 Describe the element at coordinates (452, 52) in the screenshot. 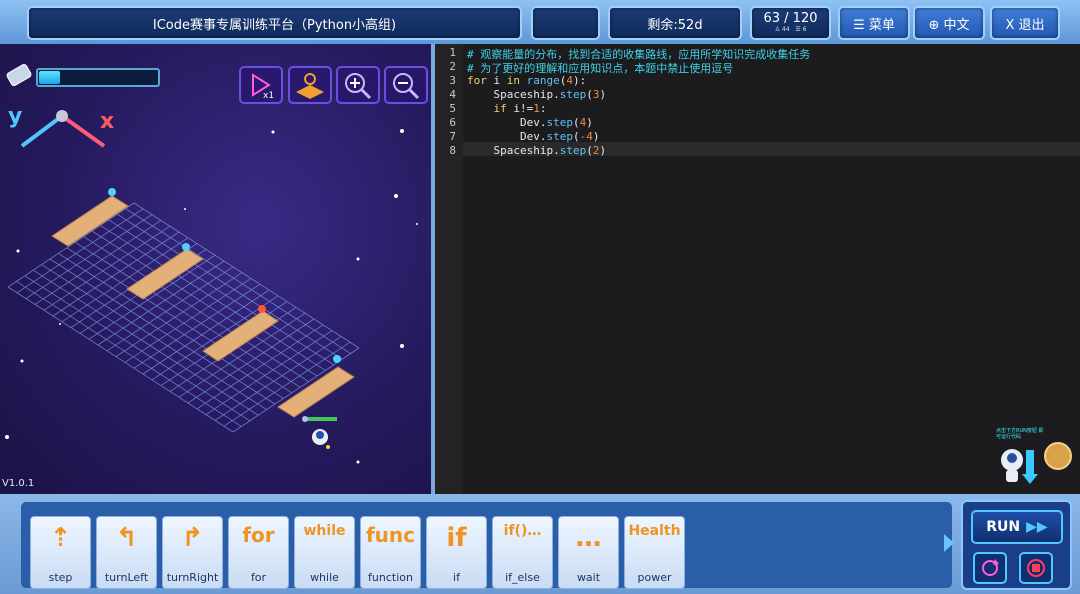

I see `line-number: 1` at that location.